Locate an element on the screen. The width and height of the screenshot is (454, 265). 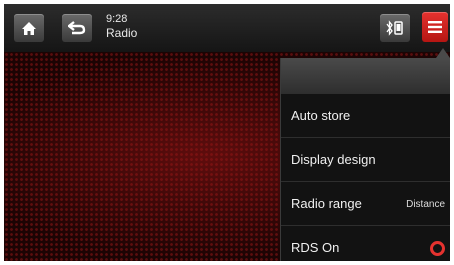
home-icon is located at coordinates (29, 28).